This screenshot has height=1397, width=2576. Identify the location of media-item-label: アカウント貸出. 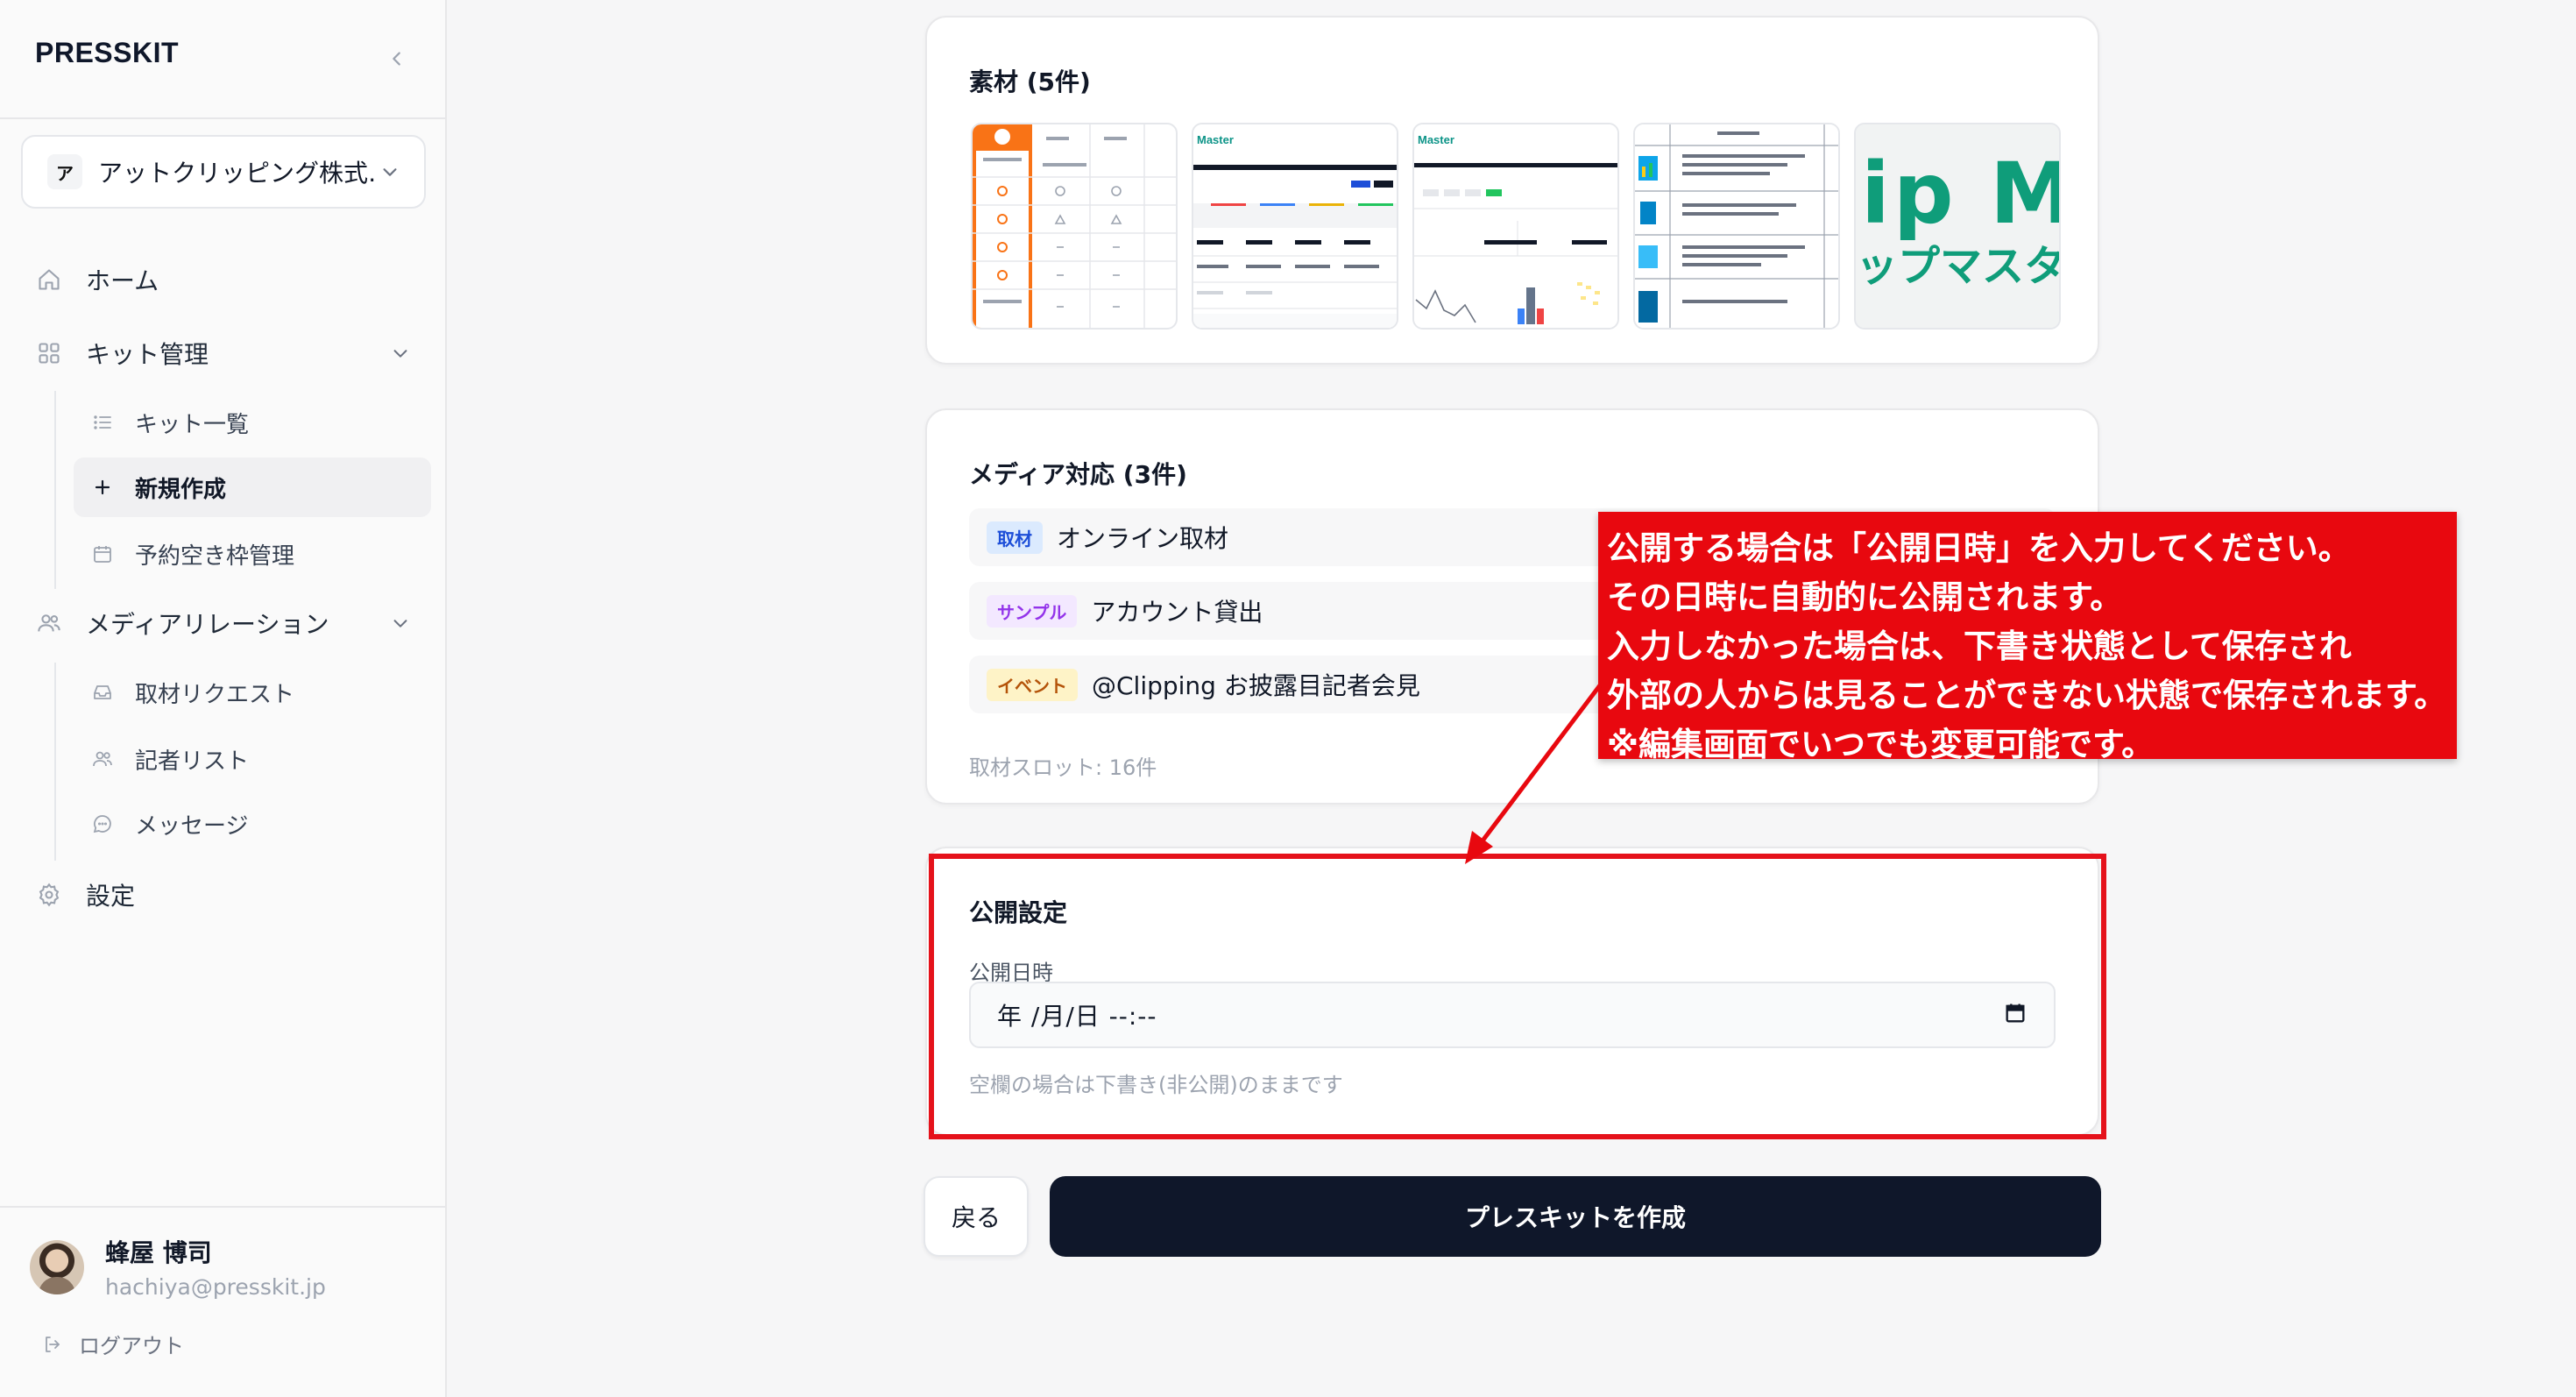
(1177, 613).